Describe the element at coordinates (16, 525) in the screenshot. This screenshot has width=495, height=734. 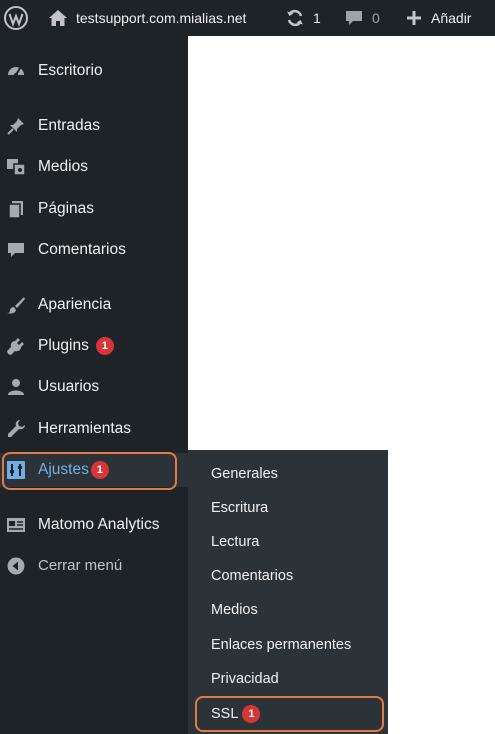
I see `analytics-icon` at that location.